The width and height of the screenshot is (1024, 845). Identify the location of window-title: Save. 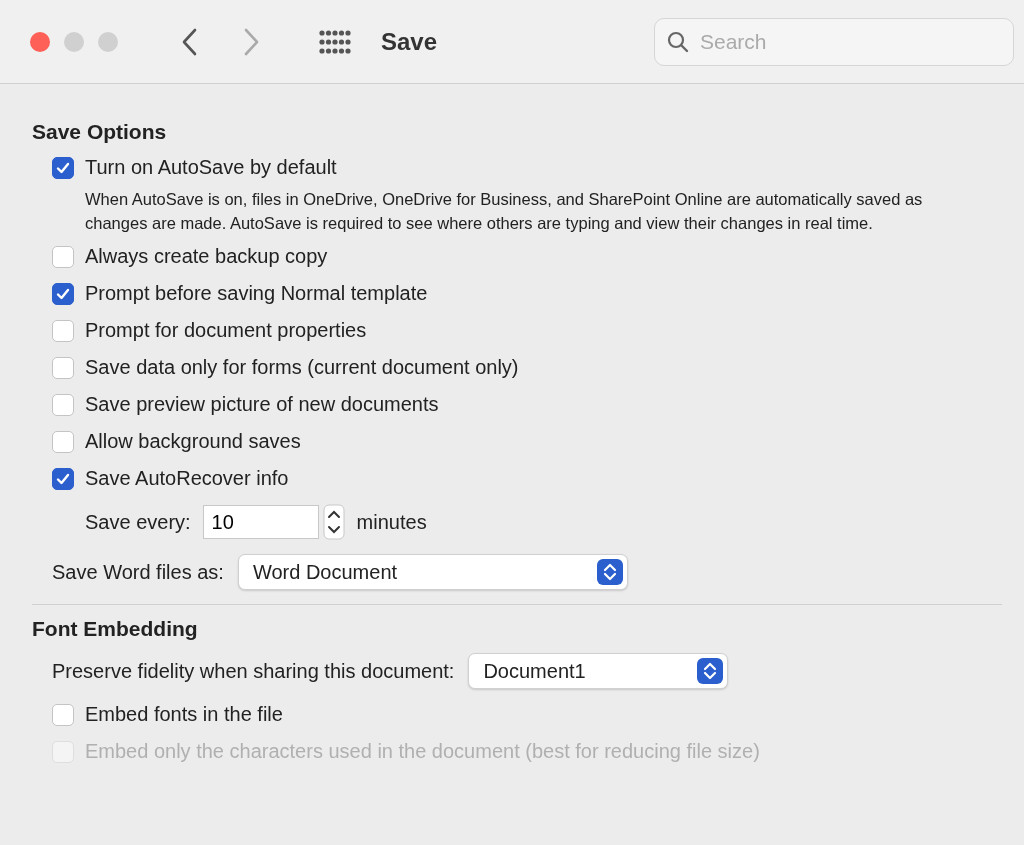
(409, 41).